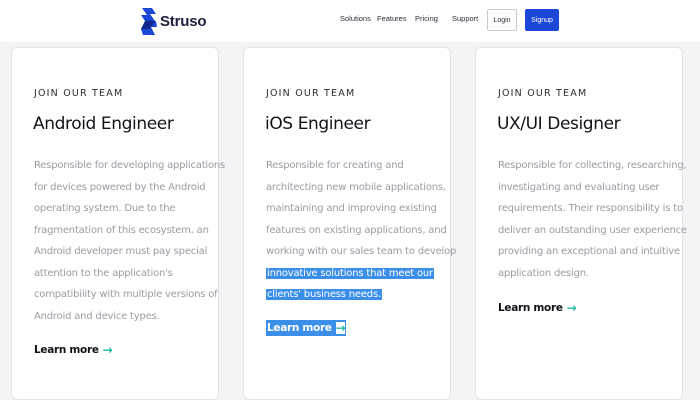  I want to click on nav-solutions: Solutions, so click(355, 18).